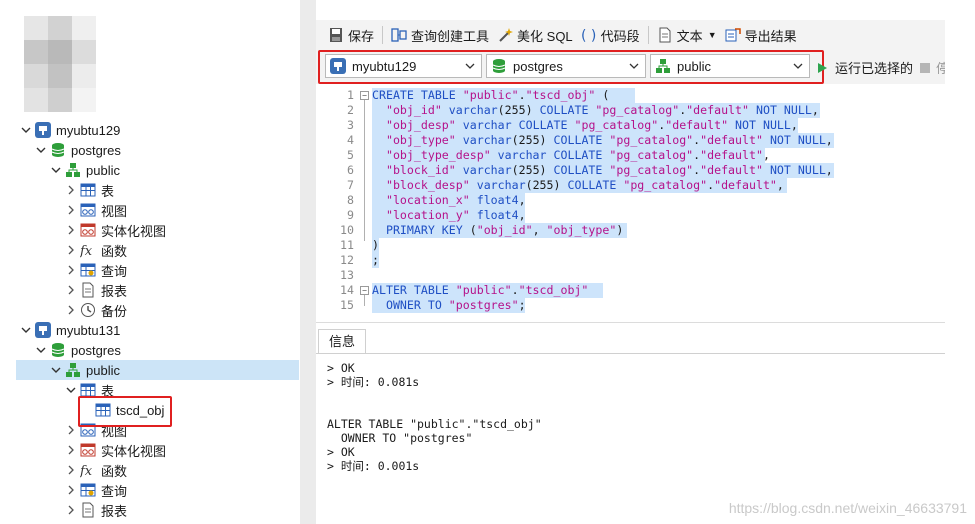 This screenshot has width=975, height=524. Describe the element at coordinates (347, 305) in the screenshot. I see `line-number: 15` at that location.